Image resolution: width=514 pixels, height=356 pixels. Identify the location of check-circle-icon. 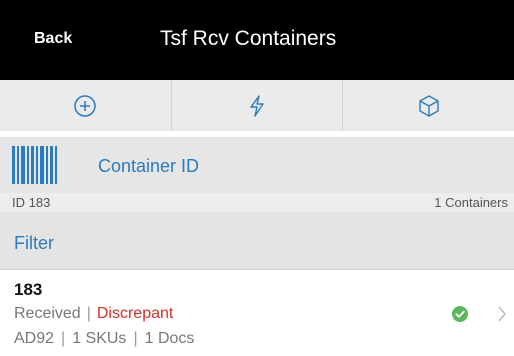
(460, 314).